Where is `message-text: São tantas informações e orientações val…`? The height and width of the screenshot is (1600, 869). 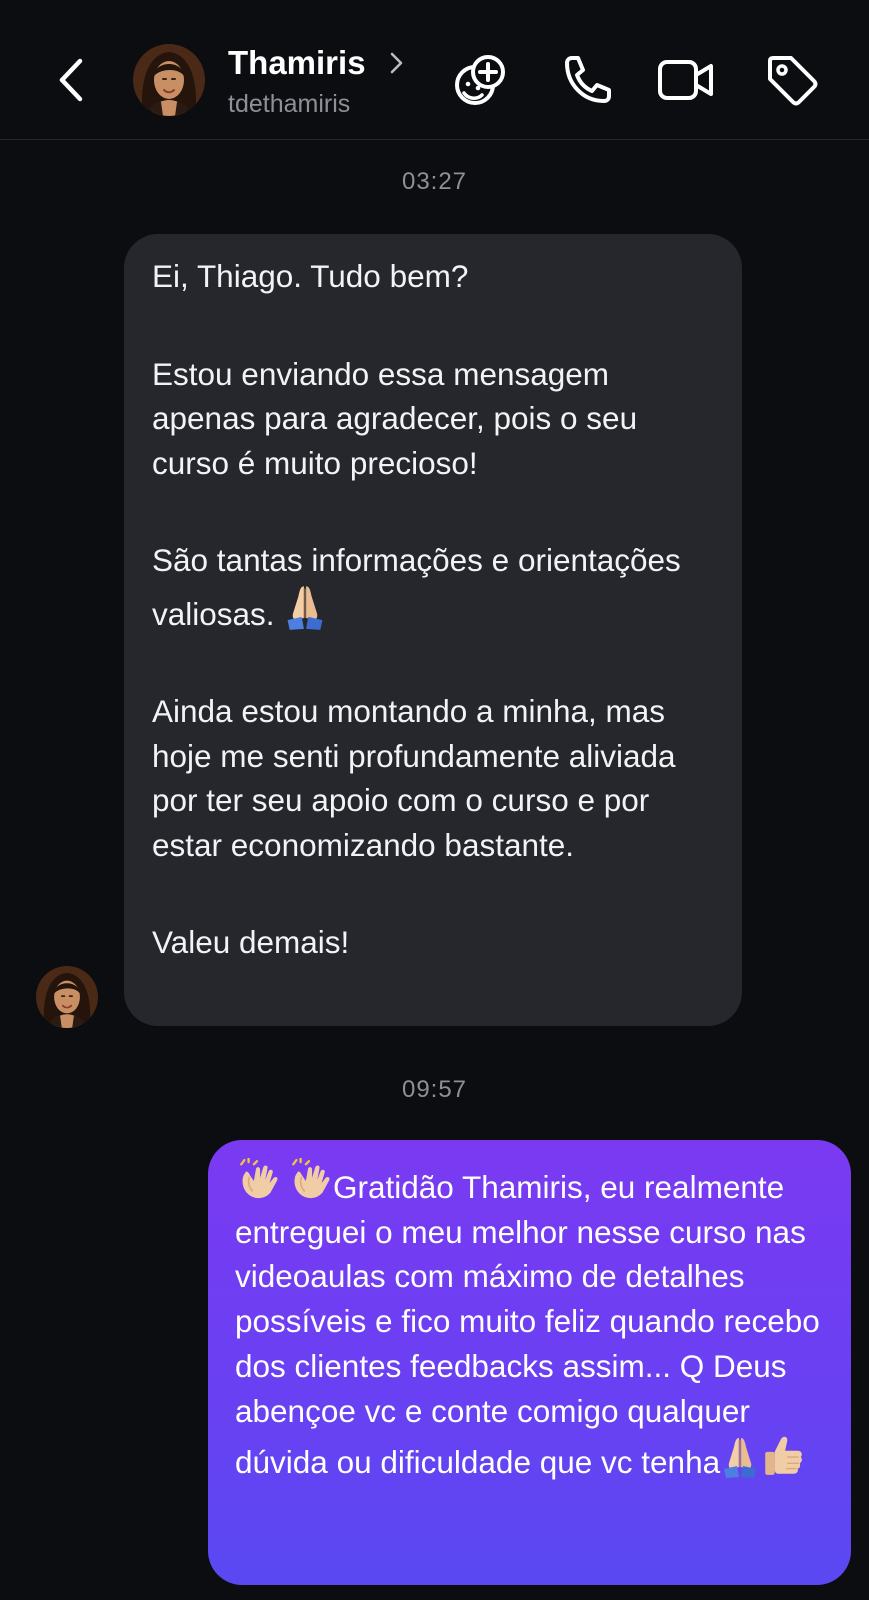 message-text: São tantas informações e orientações val… is located at coordinates (416, 587).